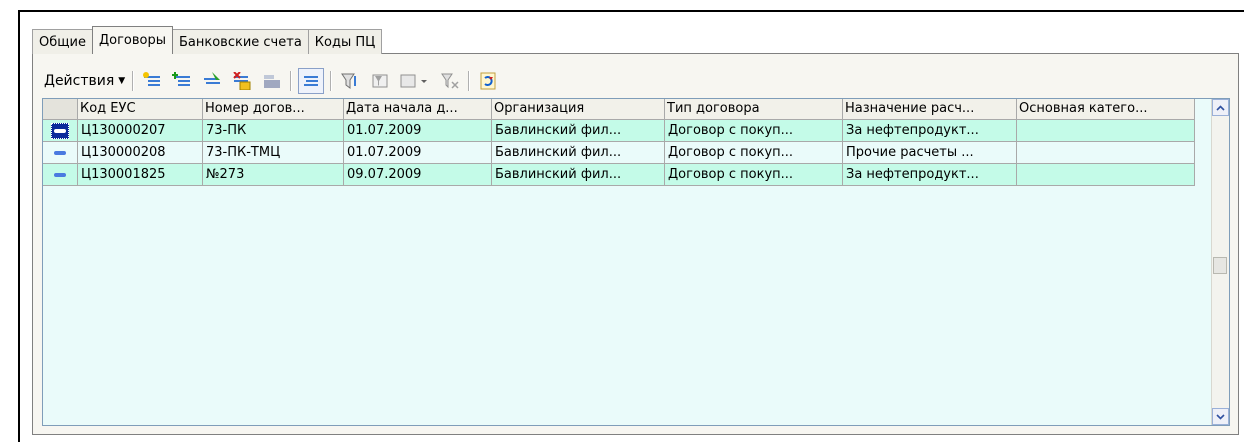 The height and width of the screenshot is (443, 1244). What do you see at coordinates (240, 41) in the screenshot?
I see `tab-bank-accounts: Банковские счета` at bounding box center [240, 41].